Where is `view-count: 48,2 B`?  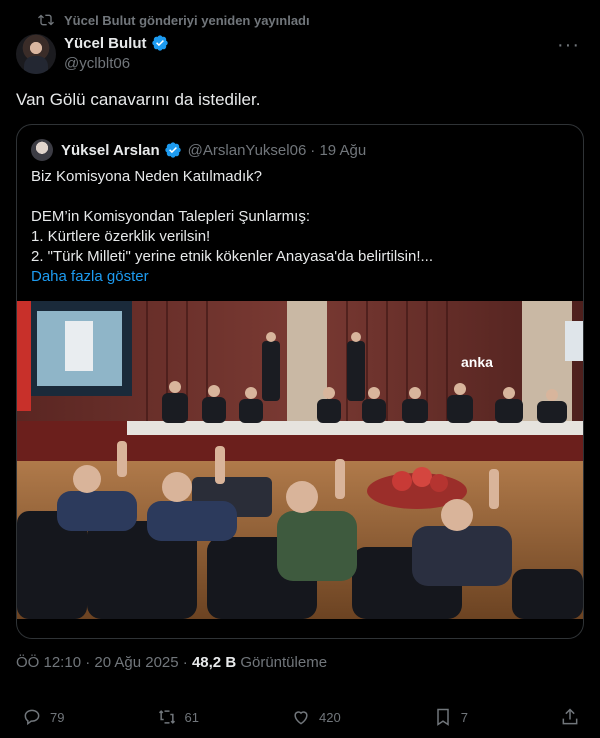 view-count: 48,2 B is located at coordinates (214, 662).